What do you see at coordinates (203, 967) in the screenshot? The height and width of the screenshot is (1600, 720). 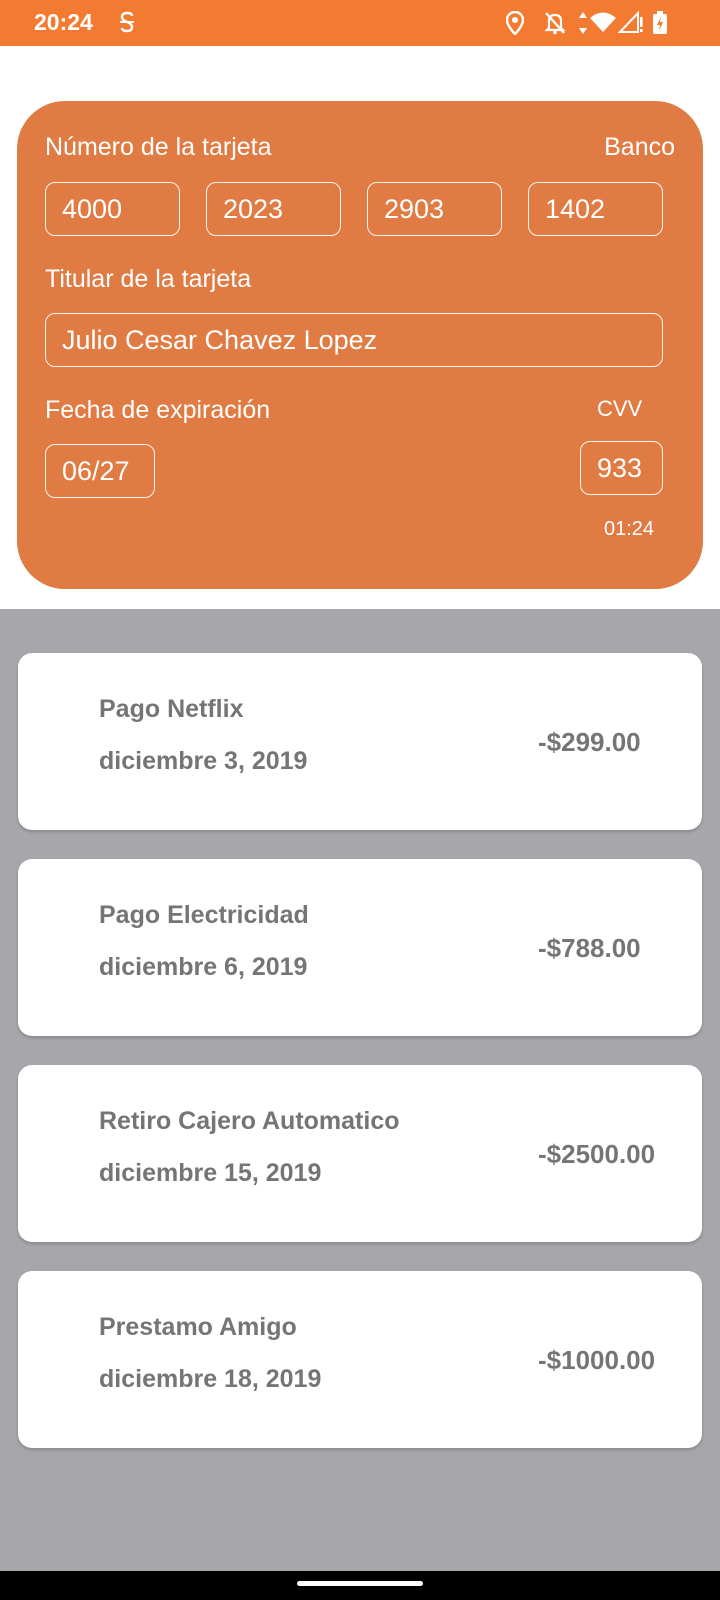 I see `transaction-date: diciembre 6, 2019` at bounding box center [203, 967].